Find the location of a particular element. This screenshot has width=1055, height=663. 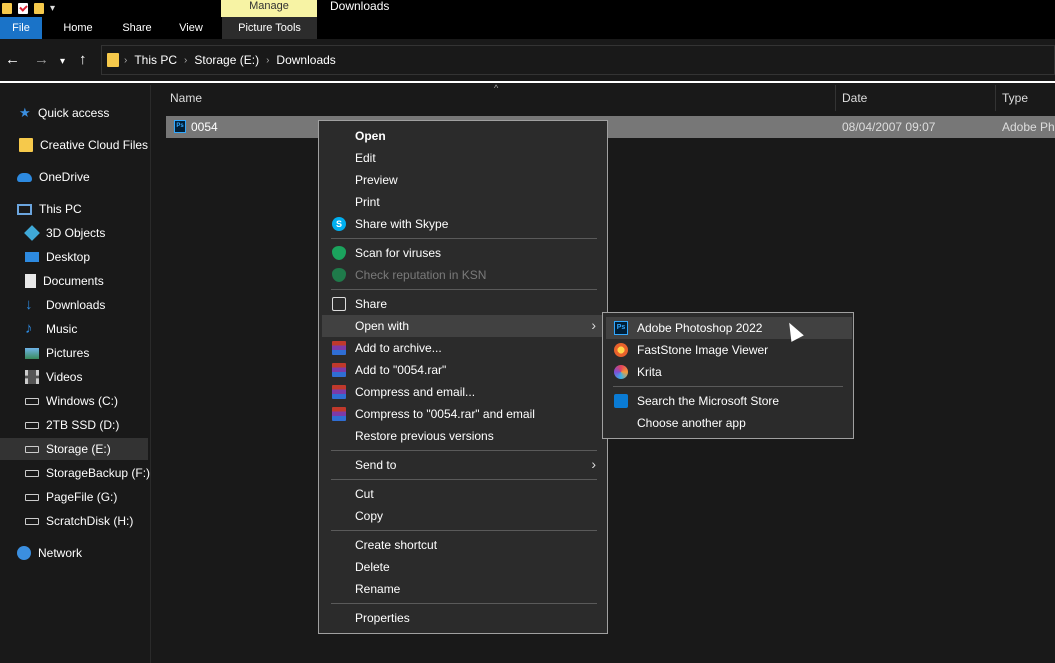

pictures-icon is located at coordinates (32, 353).